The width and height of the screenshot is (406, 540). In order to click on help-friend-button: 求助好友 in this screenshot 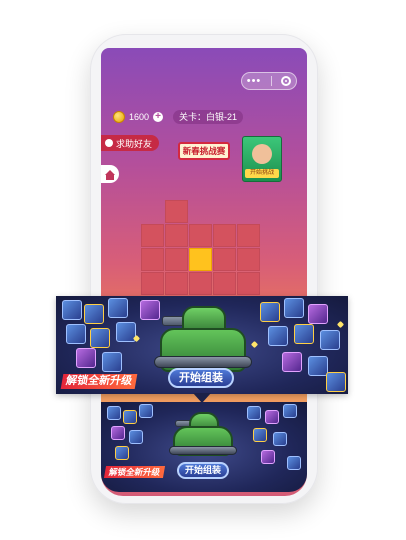, I will do `click(130, 143)`.